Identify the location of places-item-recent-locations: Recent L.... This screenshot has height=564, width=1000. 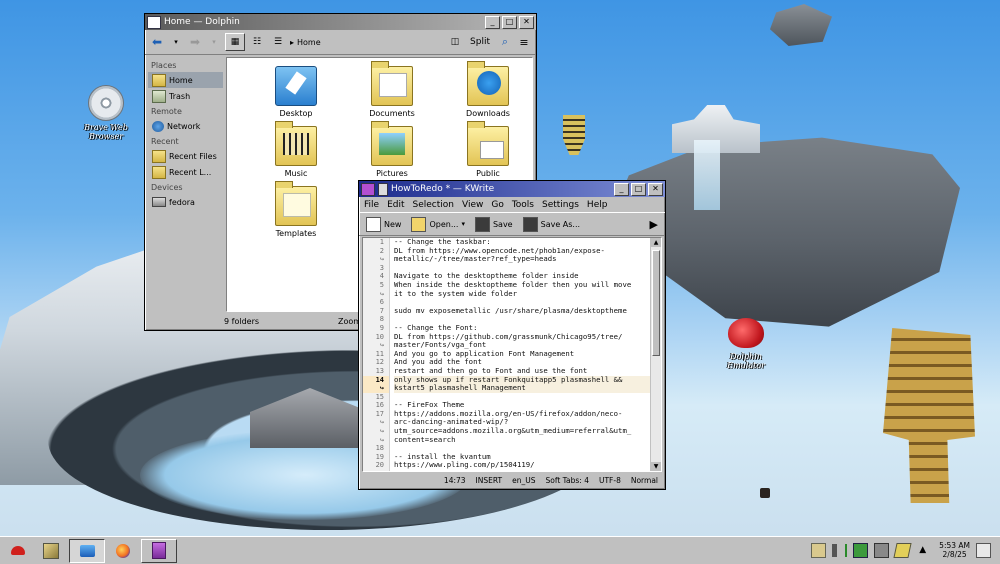
(185, 172).